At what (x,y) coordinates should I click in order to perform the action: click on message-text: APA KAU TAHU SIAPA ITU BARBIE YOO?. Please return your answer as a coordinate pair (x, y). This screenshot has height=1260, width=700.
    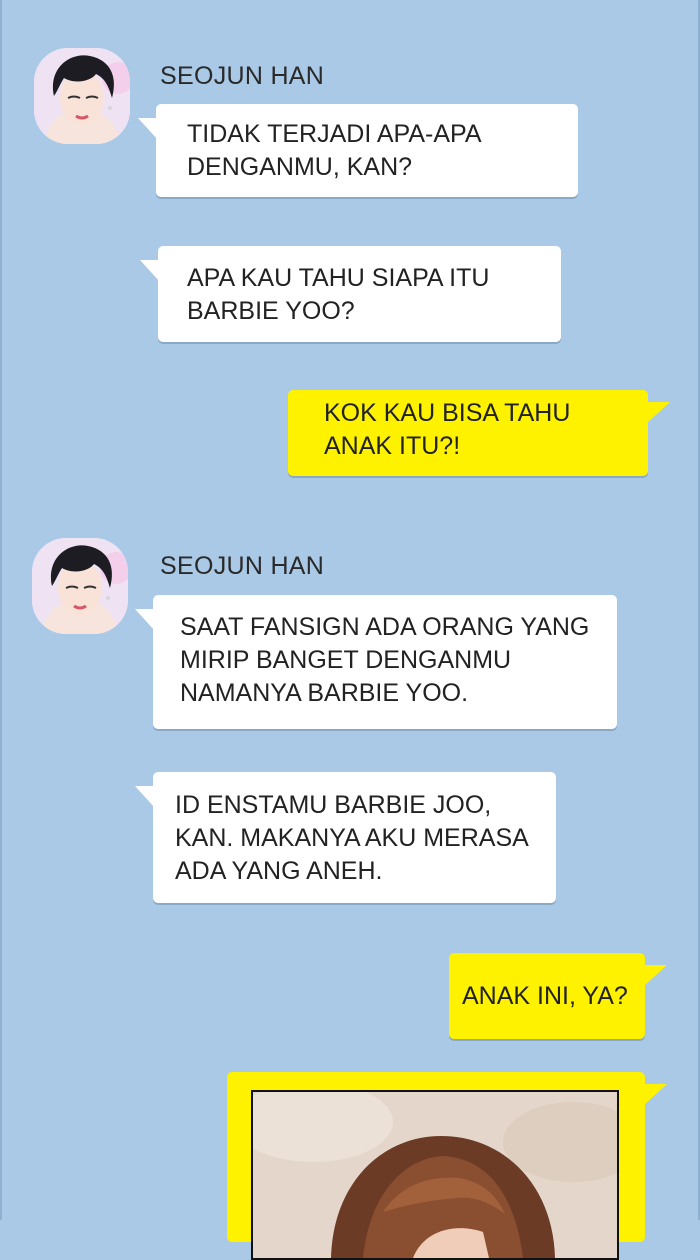
    Looking at the image, I should click on (338, 294).